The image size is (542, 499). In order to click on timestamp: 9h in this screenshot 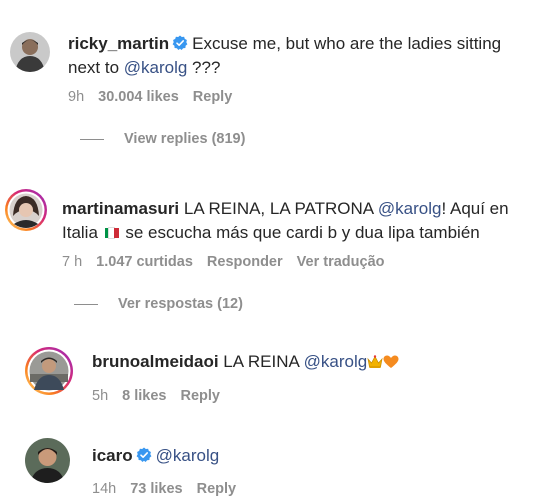, I will do `click(76, 97)`.